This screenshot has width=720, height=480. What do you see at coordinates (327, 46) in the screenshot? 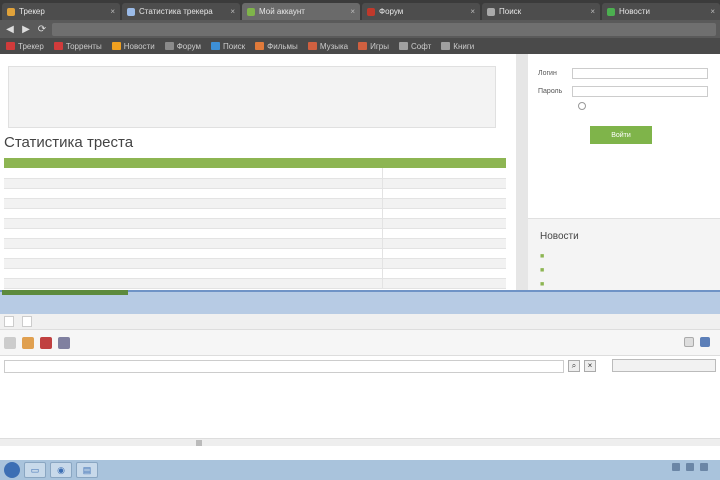
I see `bookmark-item: Музыка` at bounding box center [327, 46].